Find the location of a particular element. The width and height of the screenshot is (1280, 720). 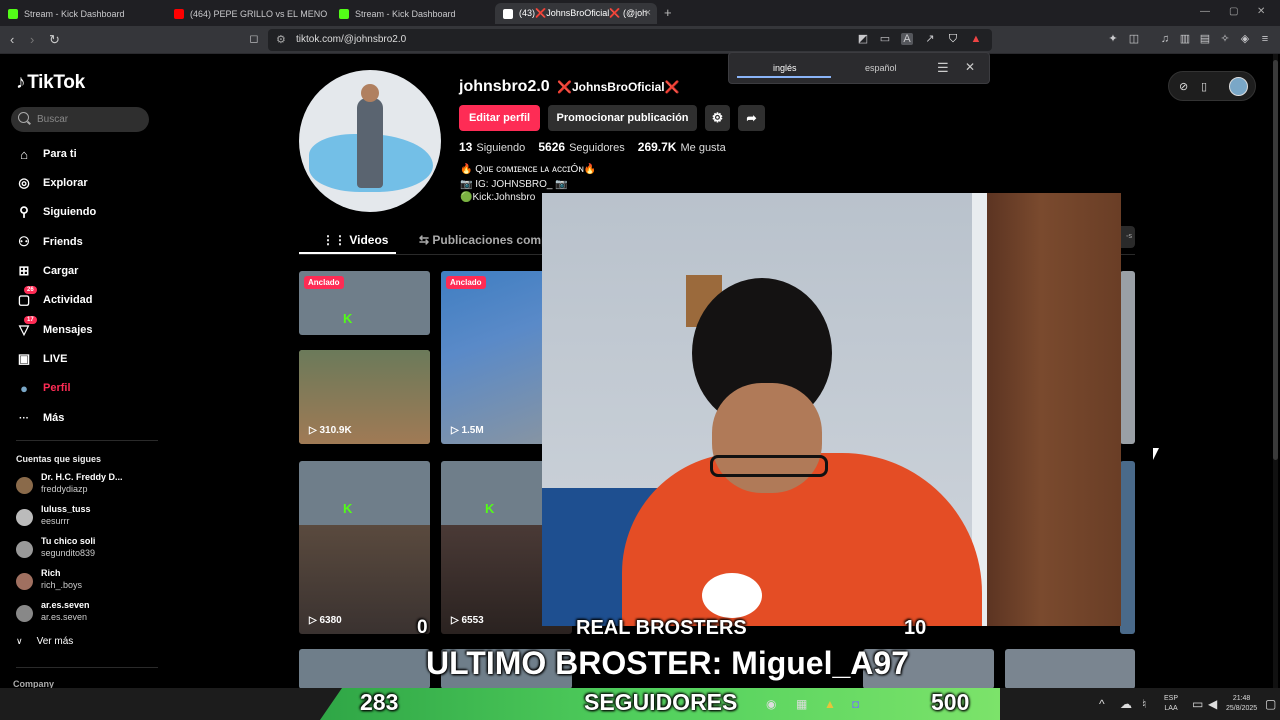

url-text: tiktok.com/@johnsbro2.0 is located at coordinates (351, 39).